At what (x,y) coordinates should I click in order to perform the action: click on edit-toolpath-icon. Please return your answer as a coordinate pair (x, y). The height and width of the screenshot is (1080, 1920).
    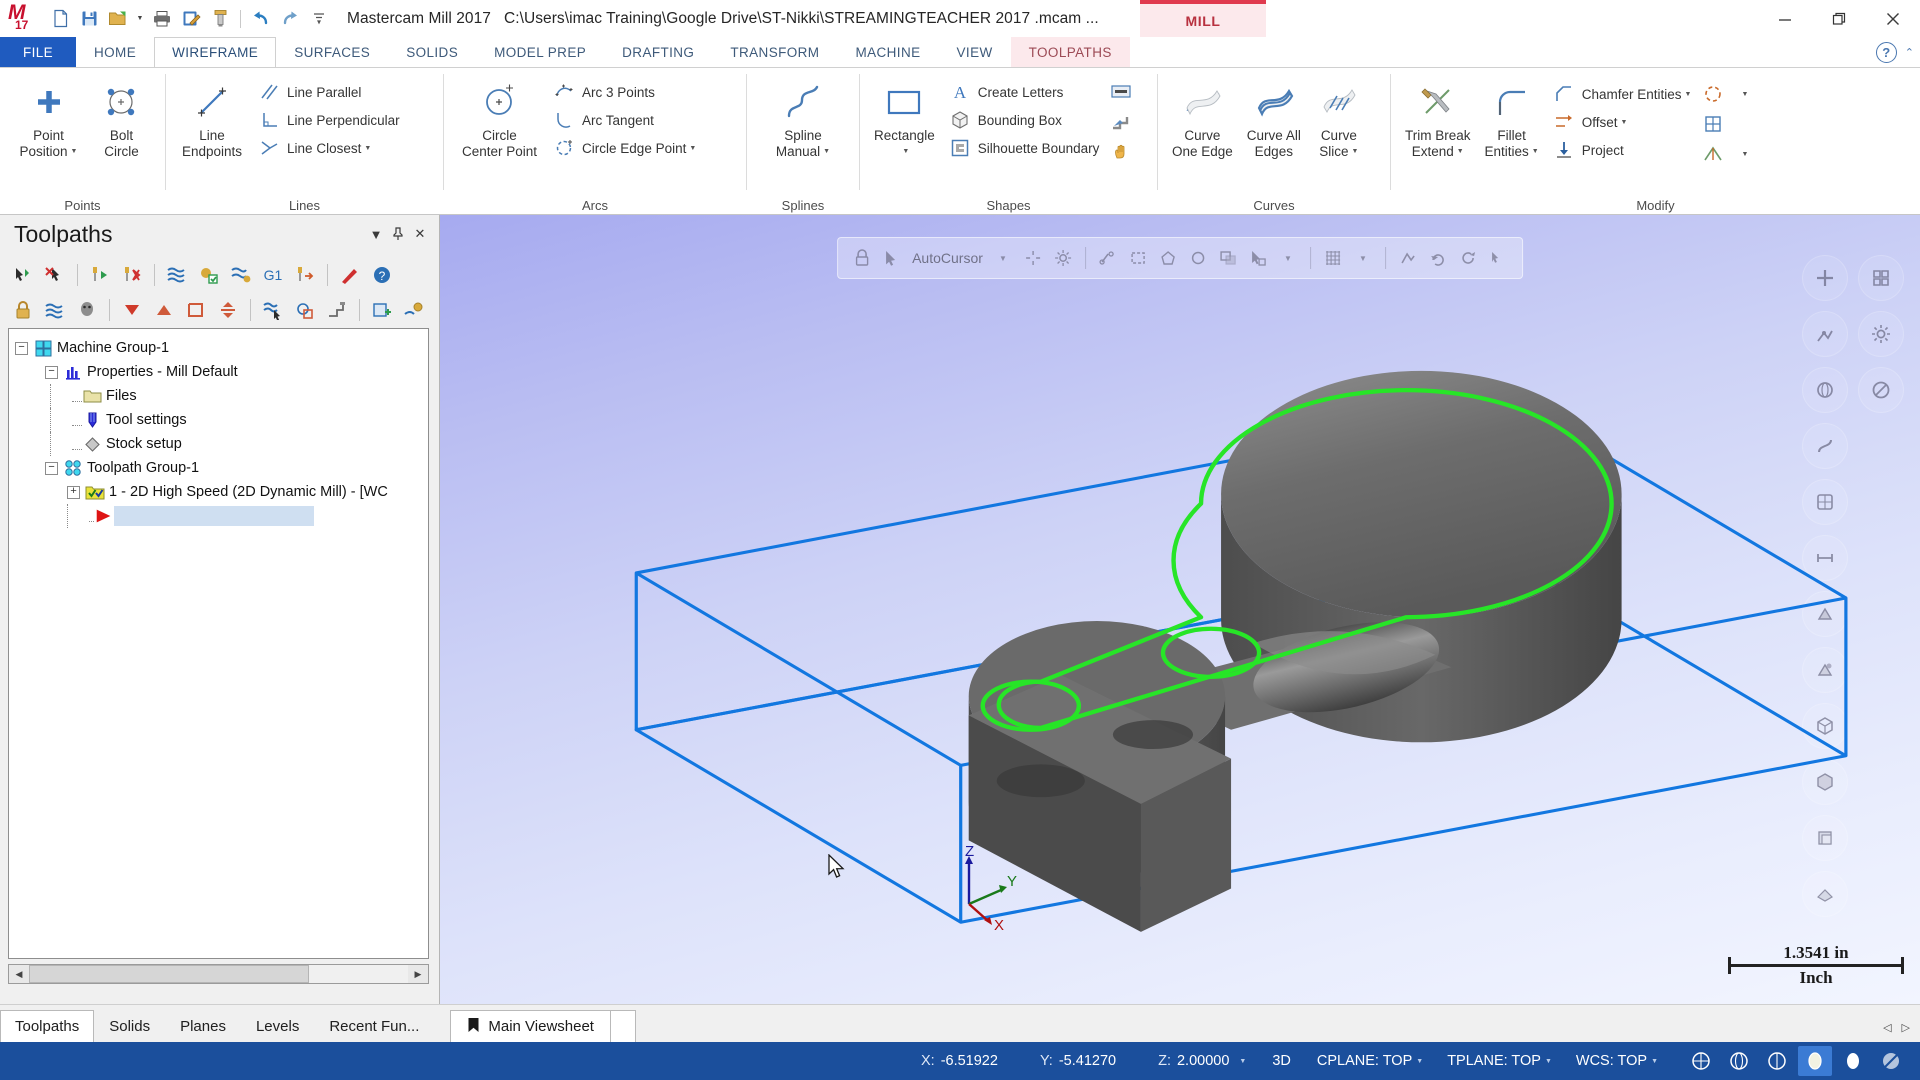
    Looking at the image, I should click on (350, 275).